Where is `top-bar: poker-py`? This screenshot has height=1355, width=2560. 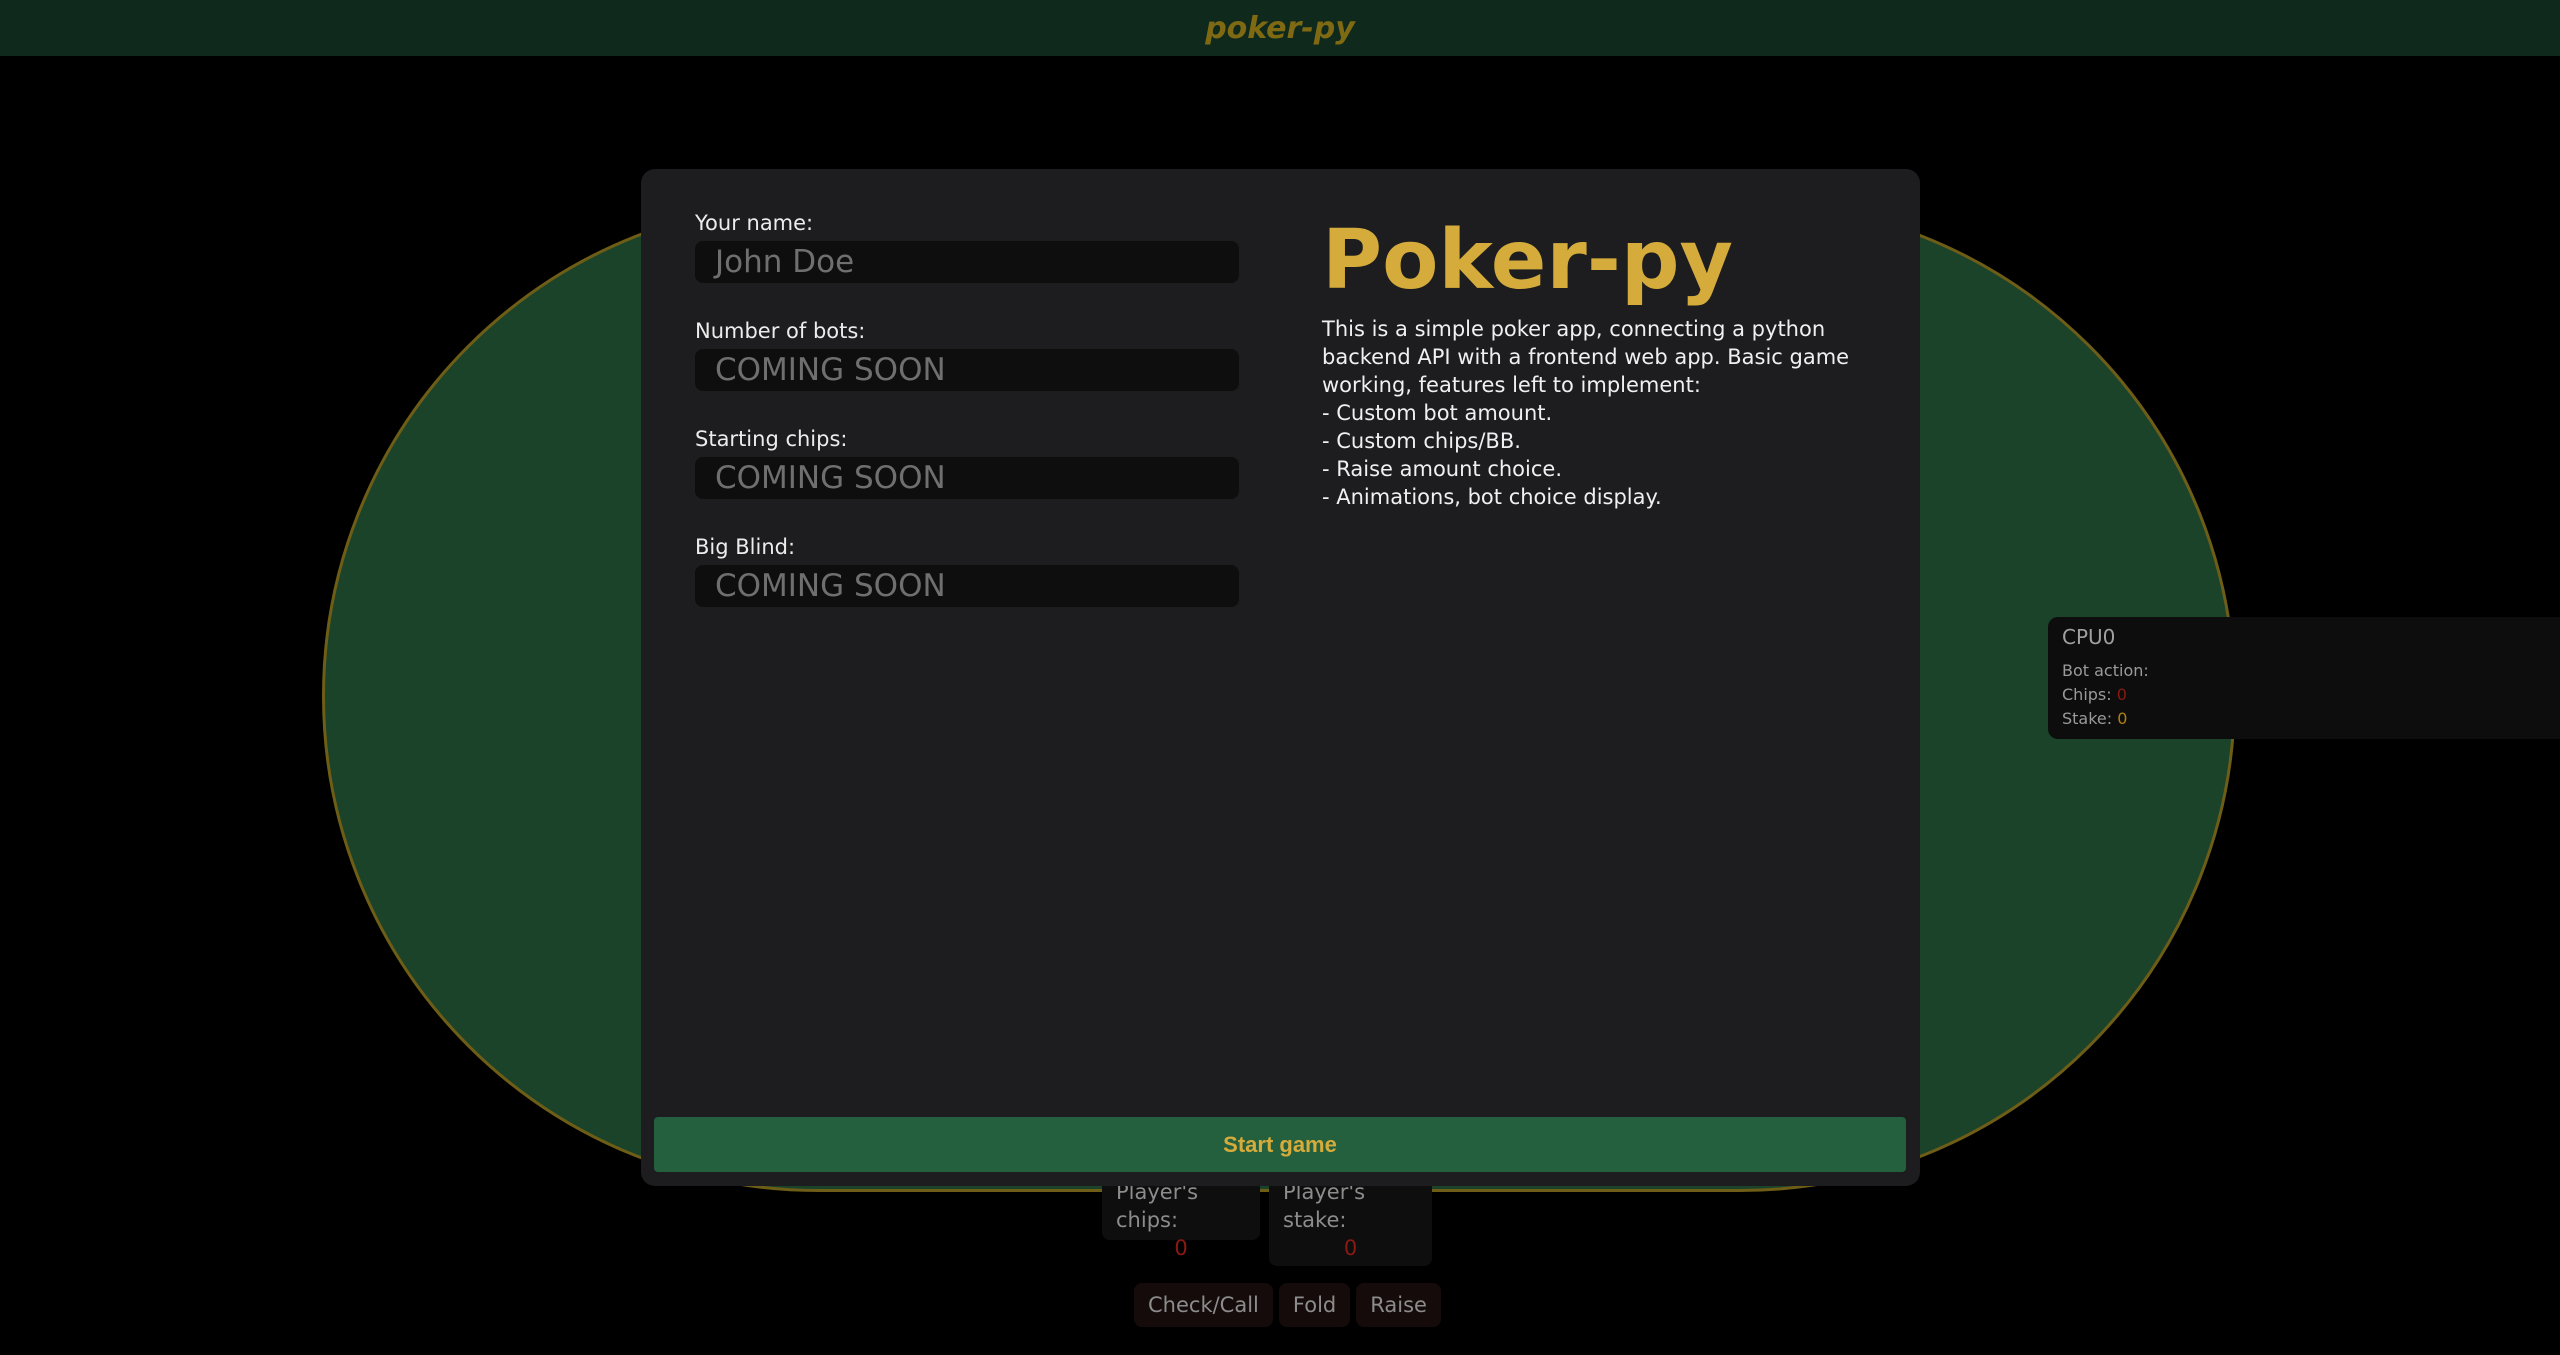
top-bar: poker-py is located at coordinates (1280, 28).